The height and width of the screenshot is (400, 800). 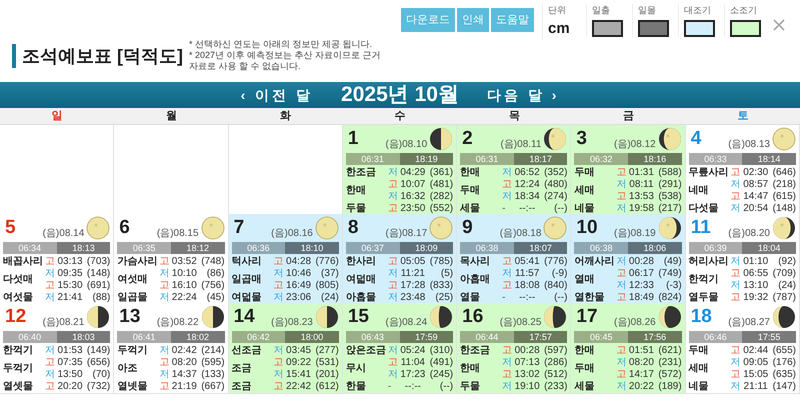 I want to click on tide-name: 세물, so click(x=585, y=387).